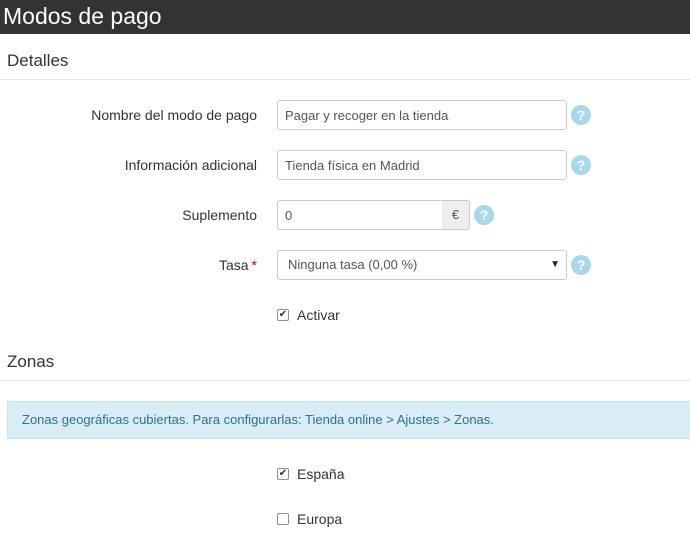  What do you see at coordinates (581, 115) in the screenshot?
I see `name-help-icon: ?` at bounding box center [581, 115].